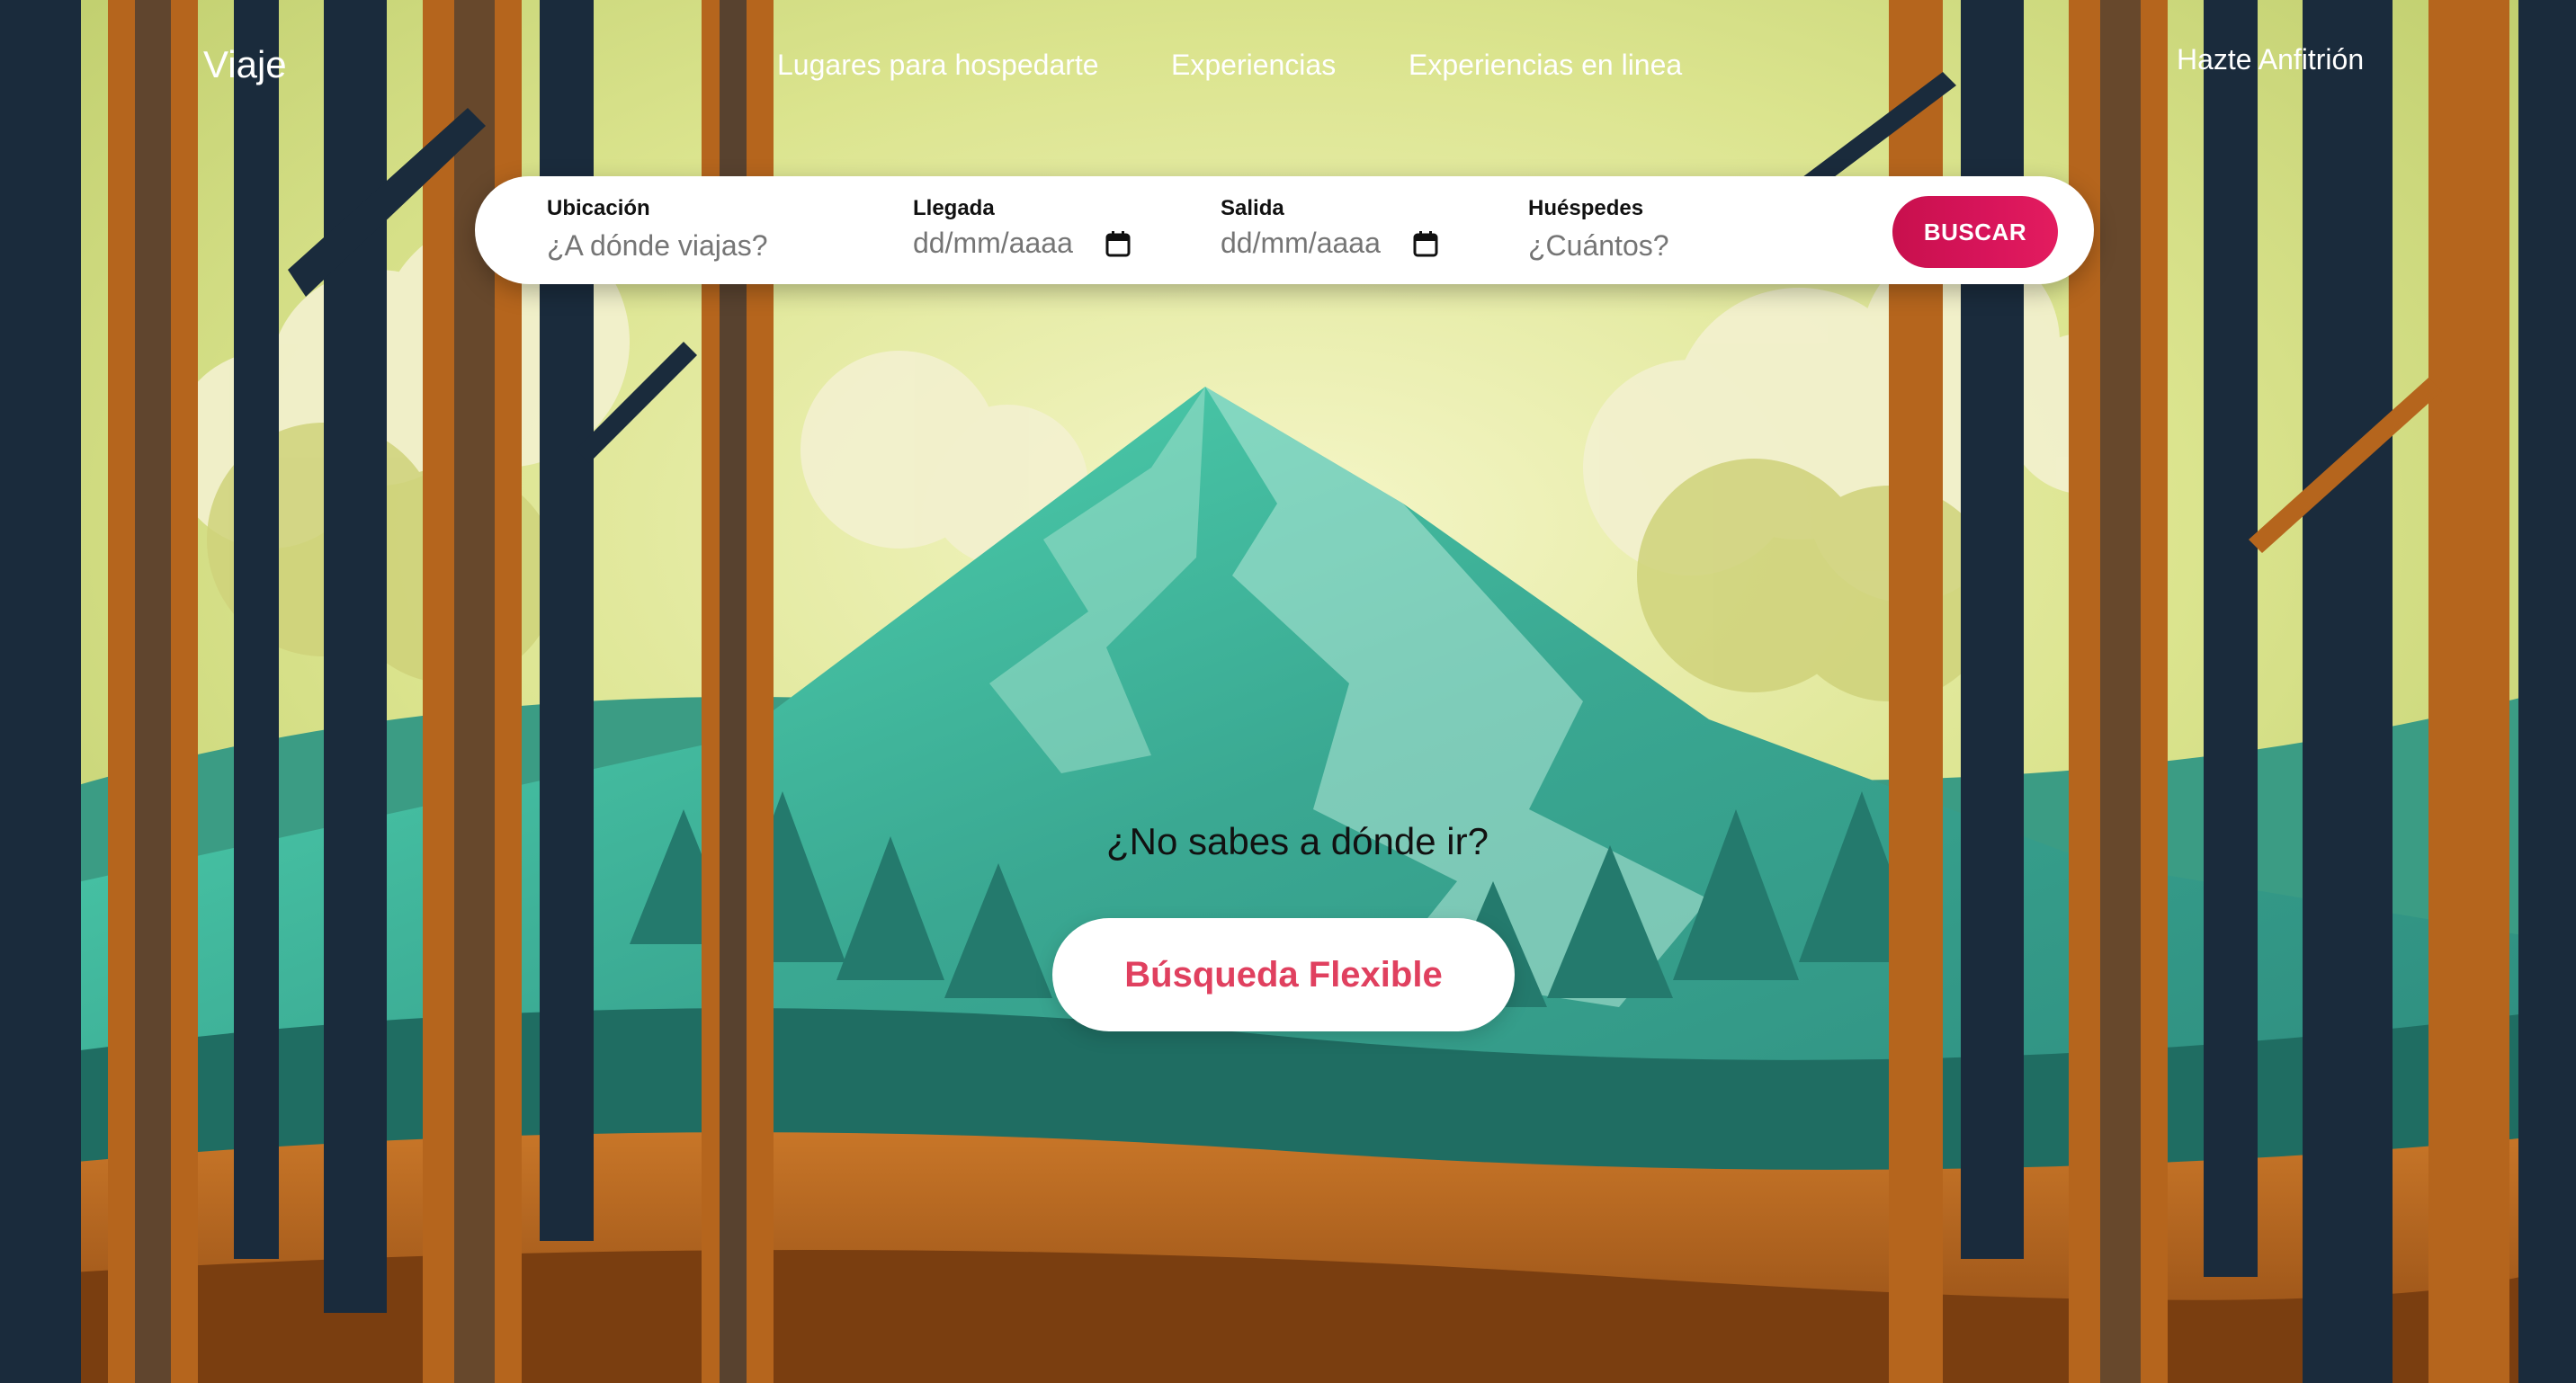  I want to click on location-input, so click(709, 245).